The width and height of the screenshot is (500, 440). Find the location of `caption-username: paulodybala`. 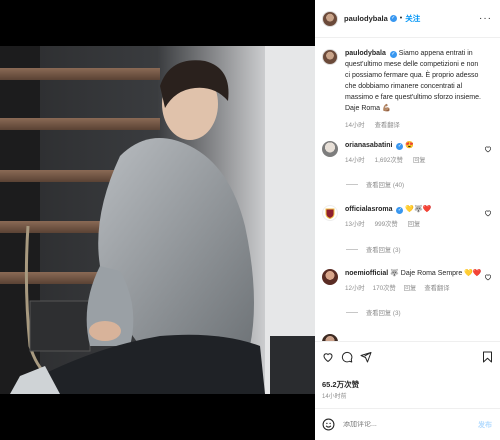

caption-username: paulodybala is located at coordinates (365, 53).